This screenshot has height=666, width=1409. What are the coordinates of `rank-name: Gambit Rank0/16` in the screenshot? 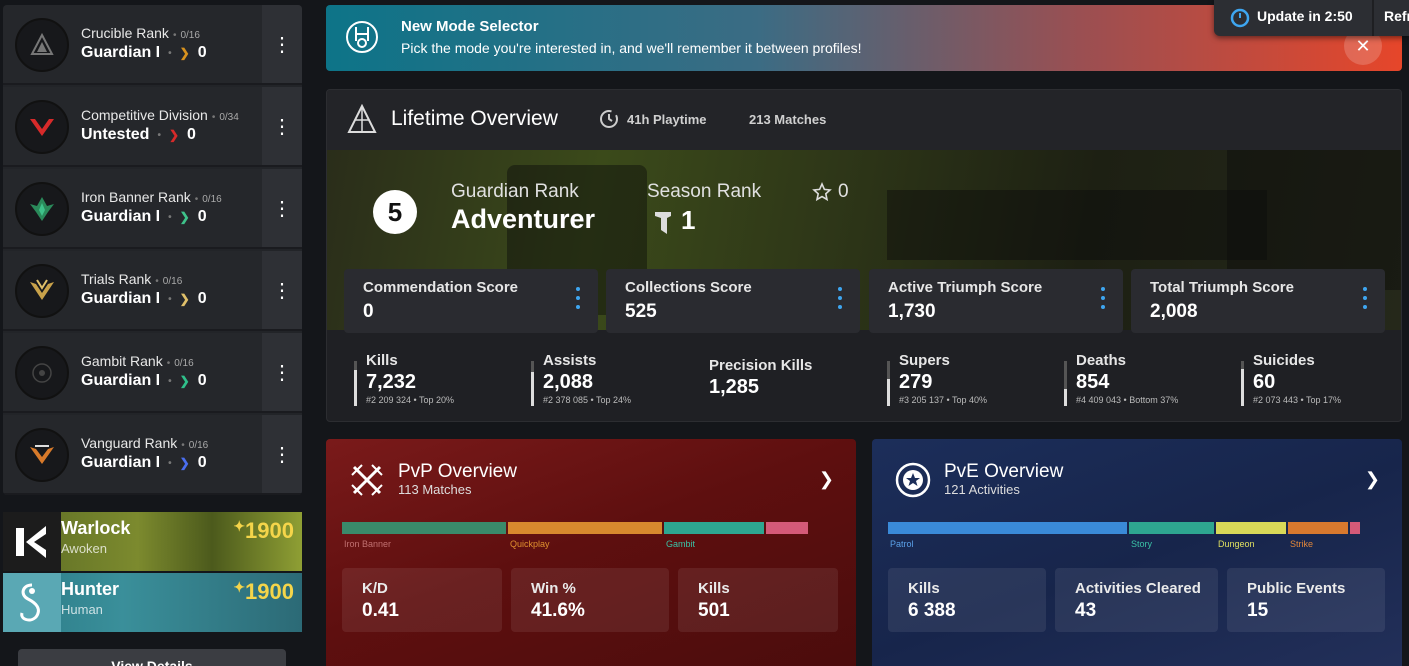 It's located at (137, 361).